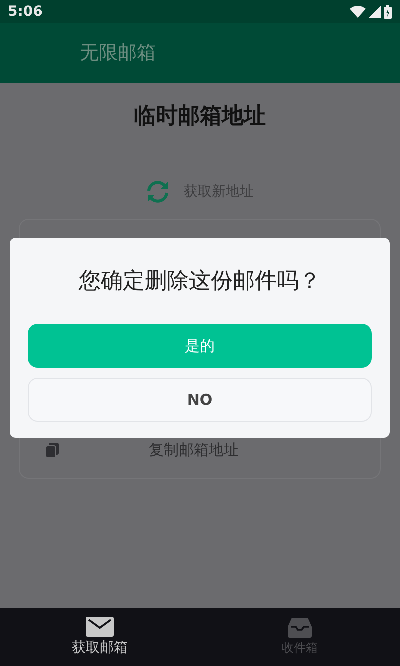 The width and height of the screenshot is (400, 666). Describe the element at coordinates (200, 117) in the screenshot. I see `page-title: 临时邮箱地址` at that location.